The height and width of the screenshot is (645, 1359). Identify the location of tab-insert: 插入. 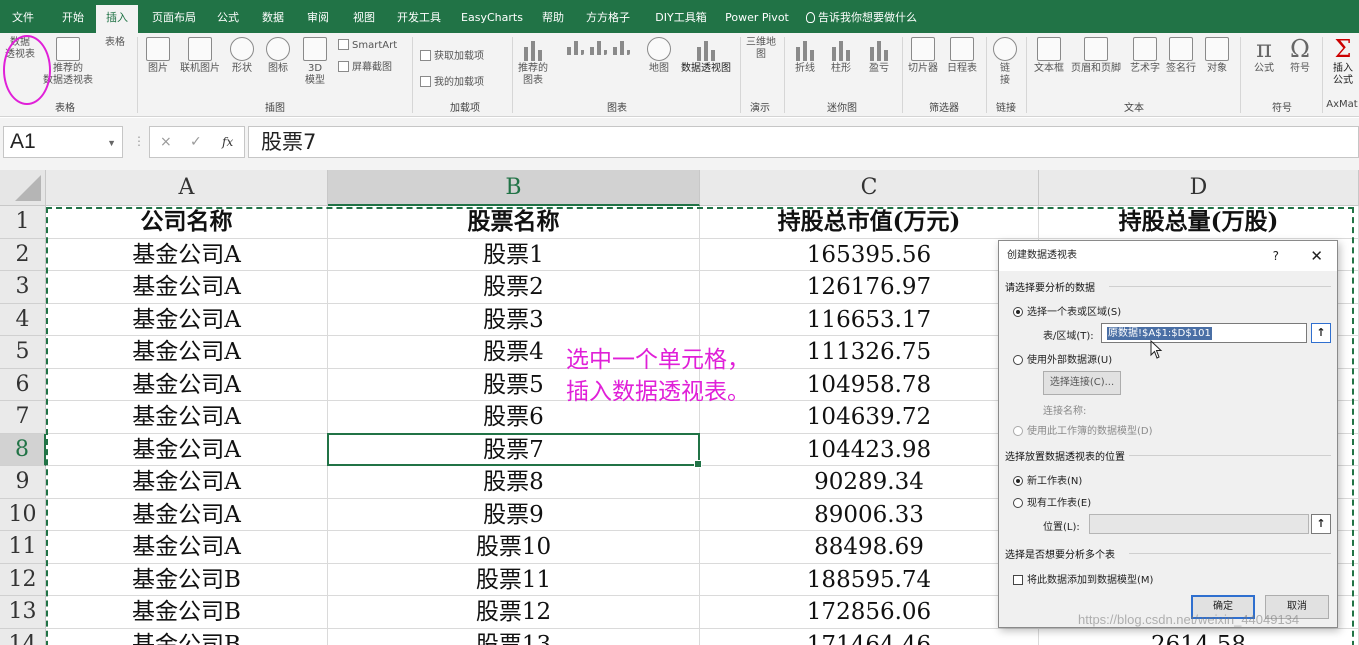
(117, 19).